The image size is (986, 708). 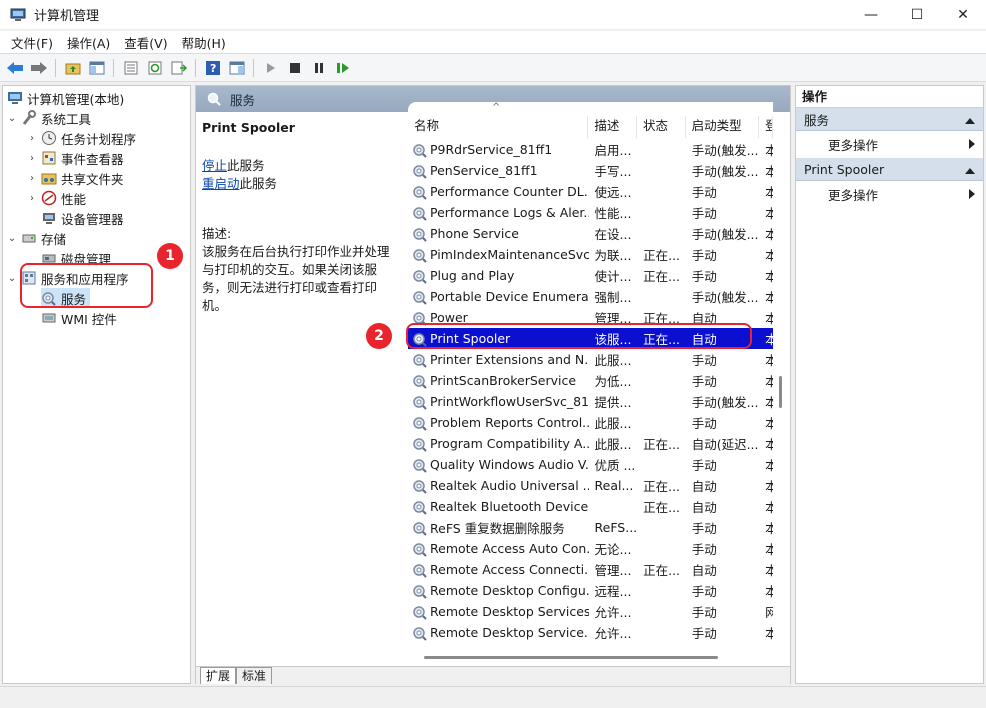 I want to click on start-service-icon, so click(x=270, y=67).